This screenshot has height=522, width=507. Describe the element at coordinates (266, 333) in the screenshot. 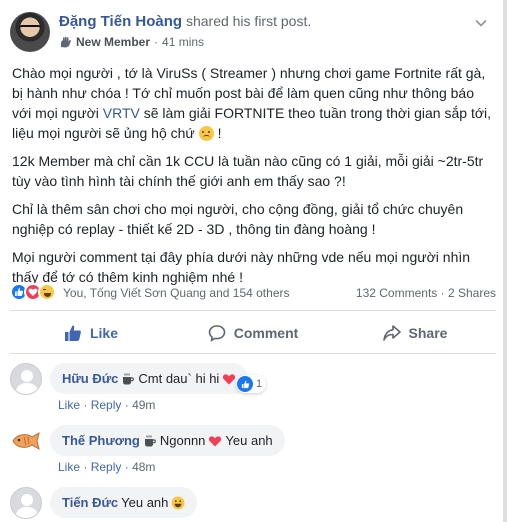

I see `comment-label: Comment` at that location.